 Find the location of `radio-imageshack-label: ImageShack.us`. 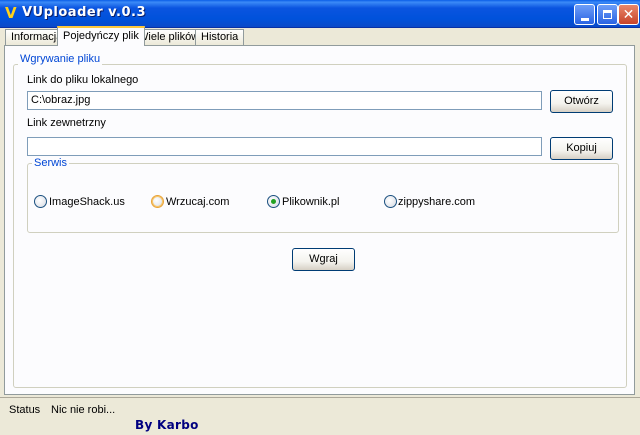

radio-imageshack-label: ImageShack.us is located at coordinates (87, 202).